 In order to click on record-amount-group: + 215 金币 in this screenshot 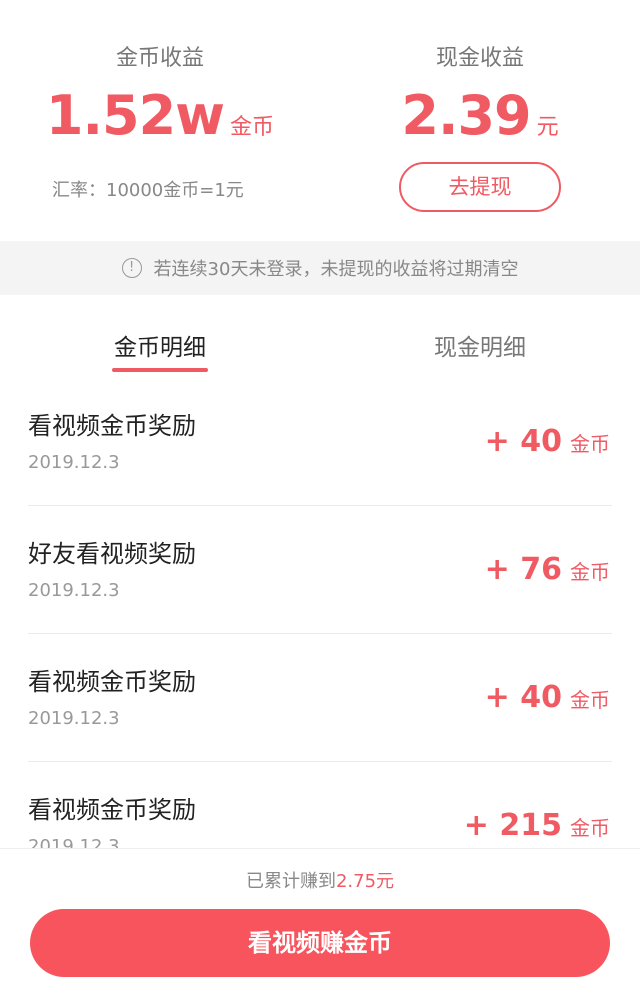, I will do `click(537, 825)`.